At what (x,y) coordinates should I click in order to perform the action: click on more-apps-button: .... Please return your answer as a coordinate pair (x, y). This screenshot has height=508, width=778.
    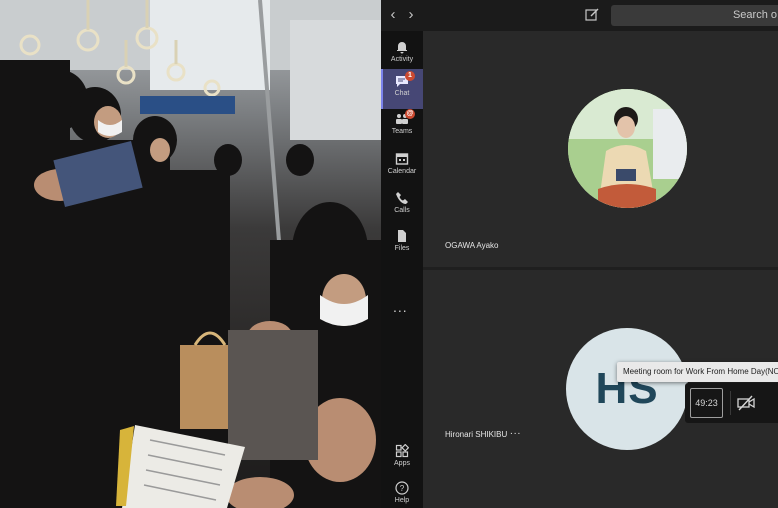
    Looking at the image, I should click on (400, 307).